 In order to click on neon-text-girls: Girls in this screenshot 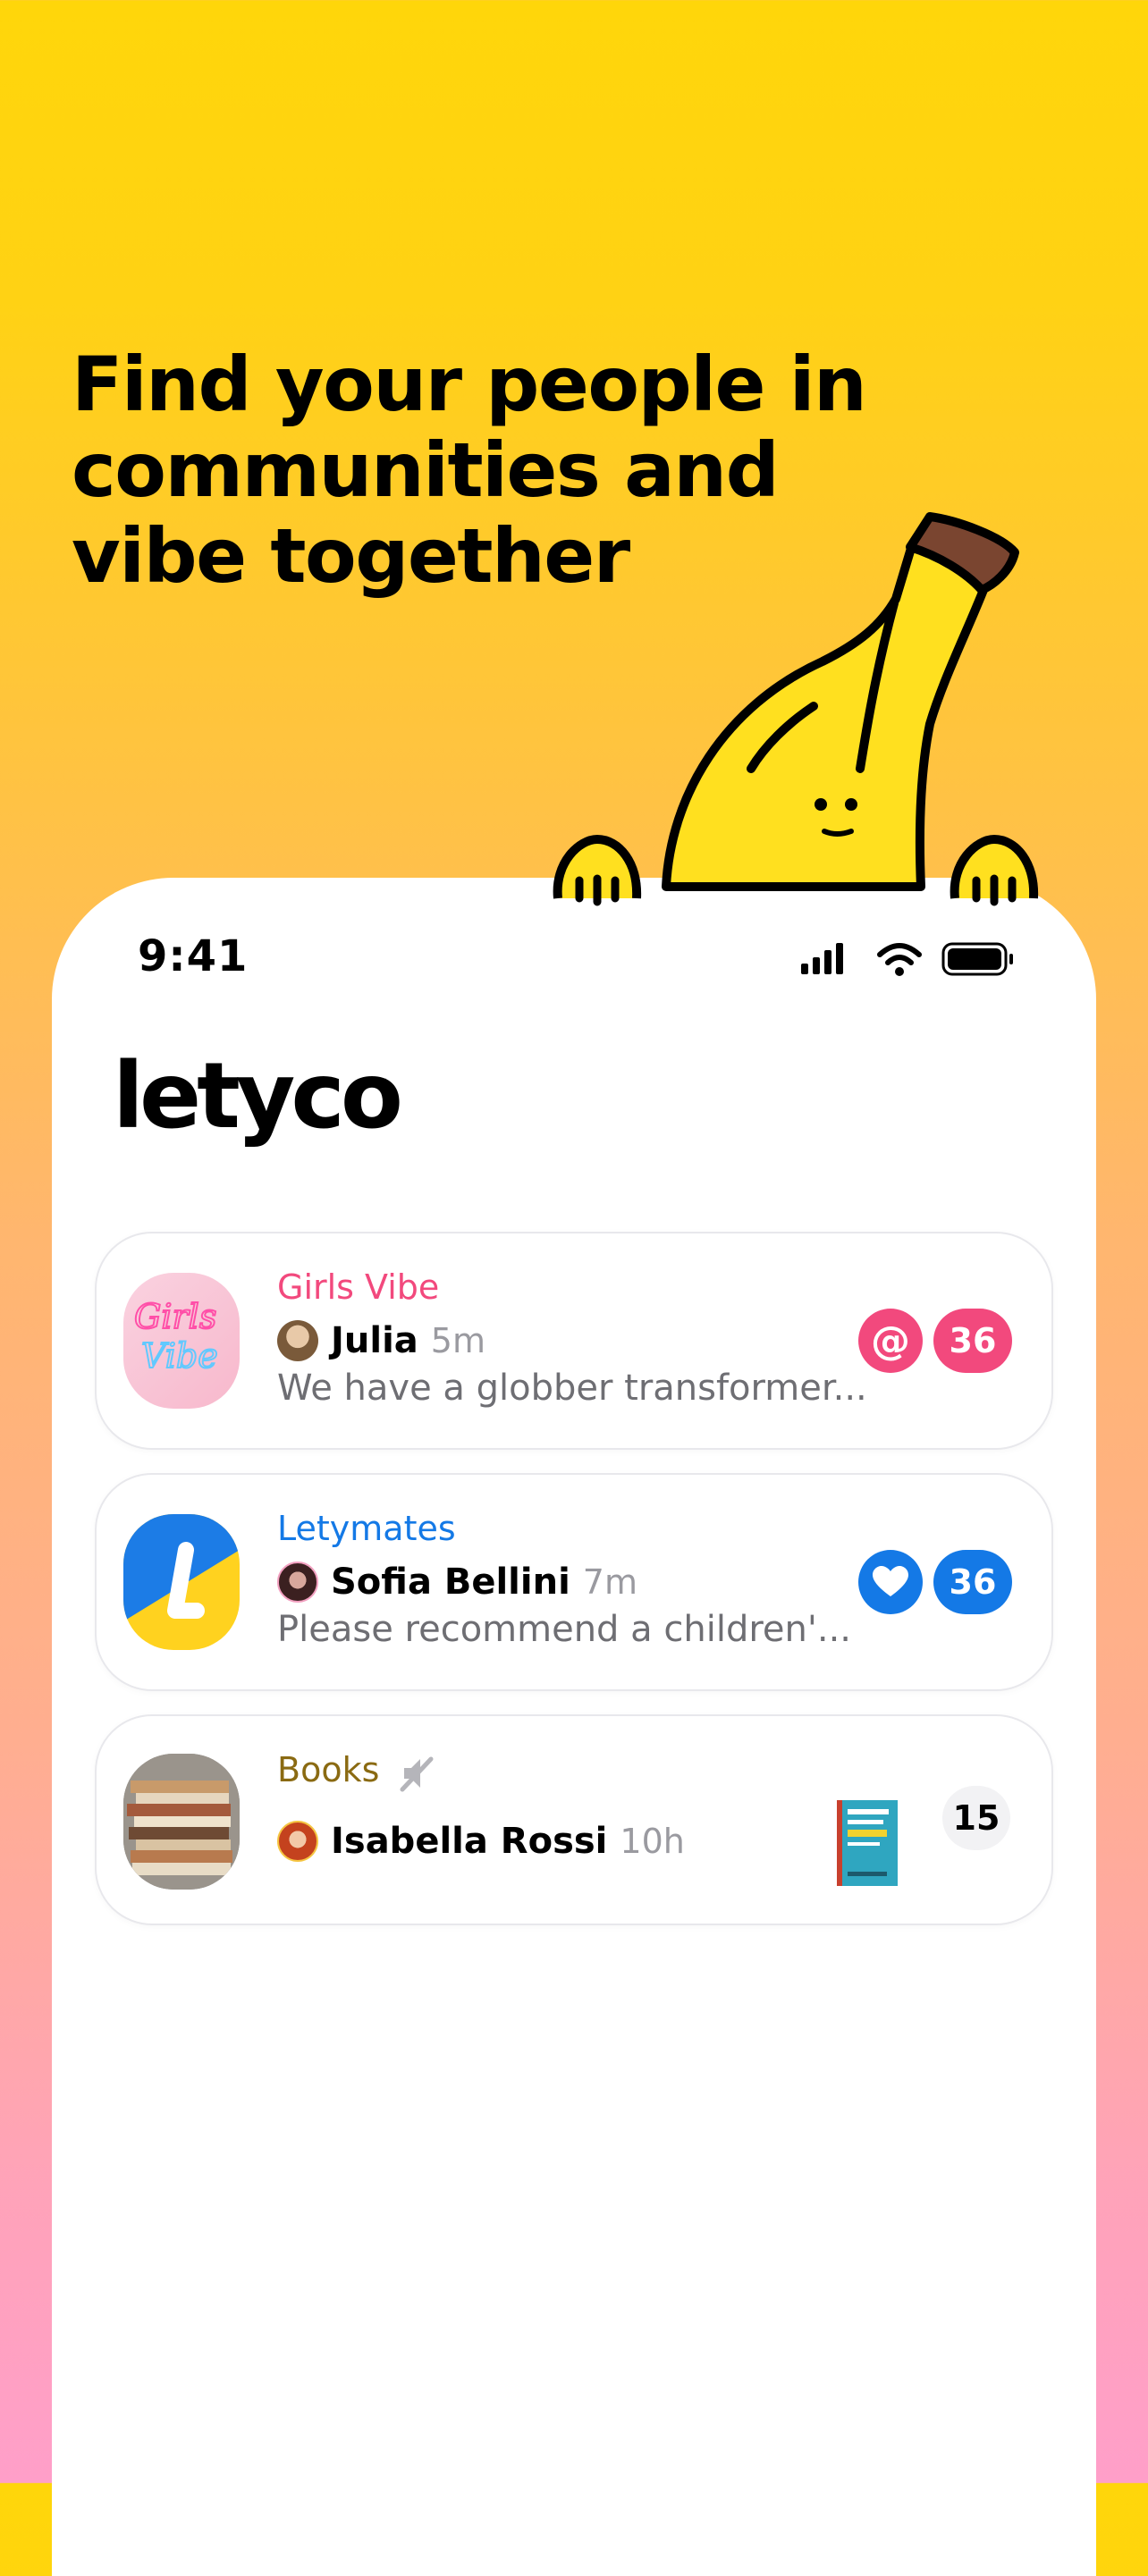, I will do `click(175, 1317)`.